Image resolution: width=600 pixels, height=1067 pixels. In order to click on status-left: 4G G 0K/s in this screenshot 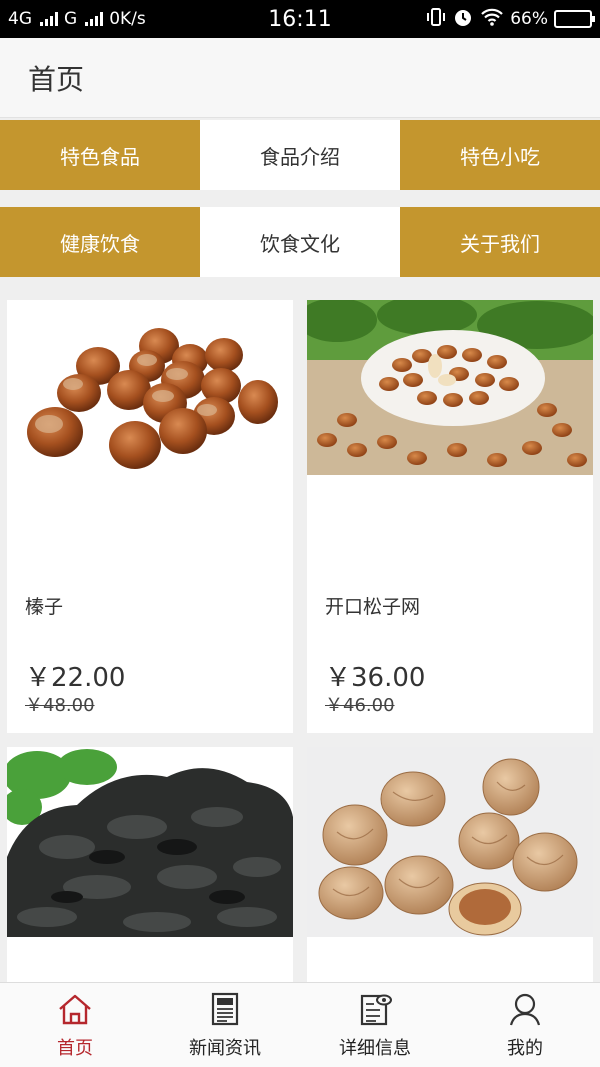, I will do `click(77, 19)`.